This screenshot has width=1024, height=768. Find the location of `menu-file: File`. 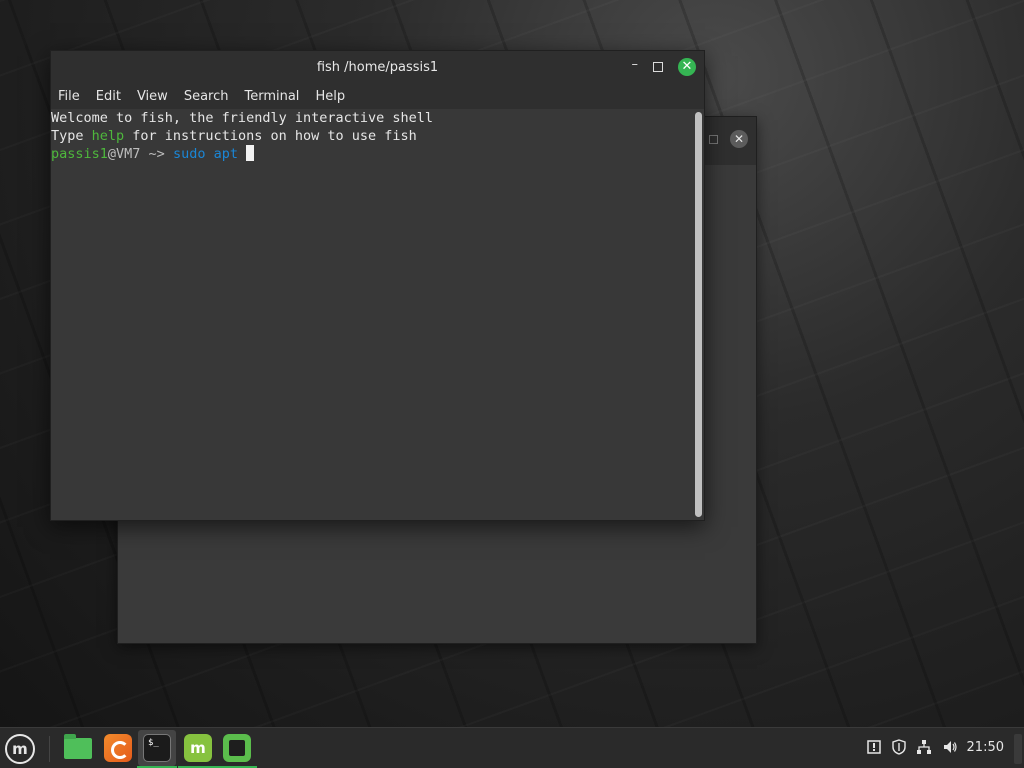

menu-file: File is located at coordinates (69, 96).